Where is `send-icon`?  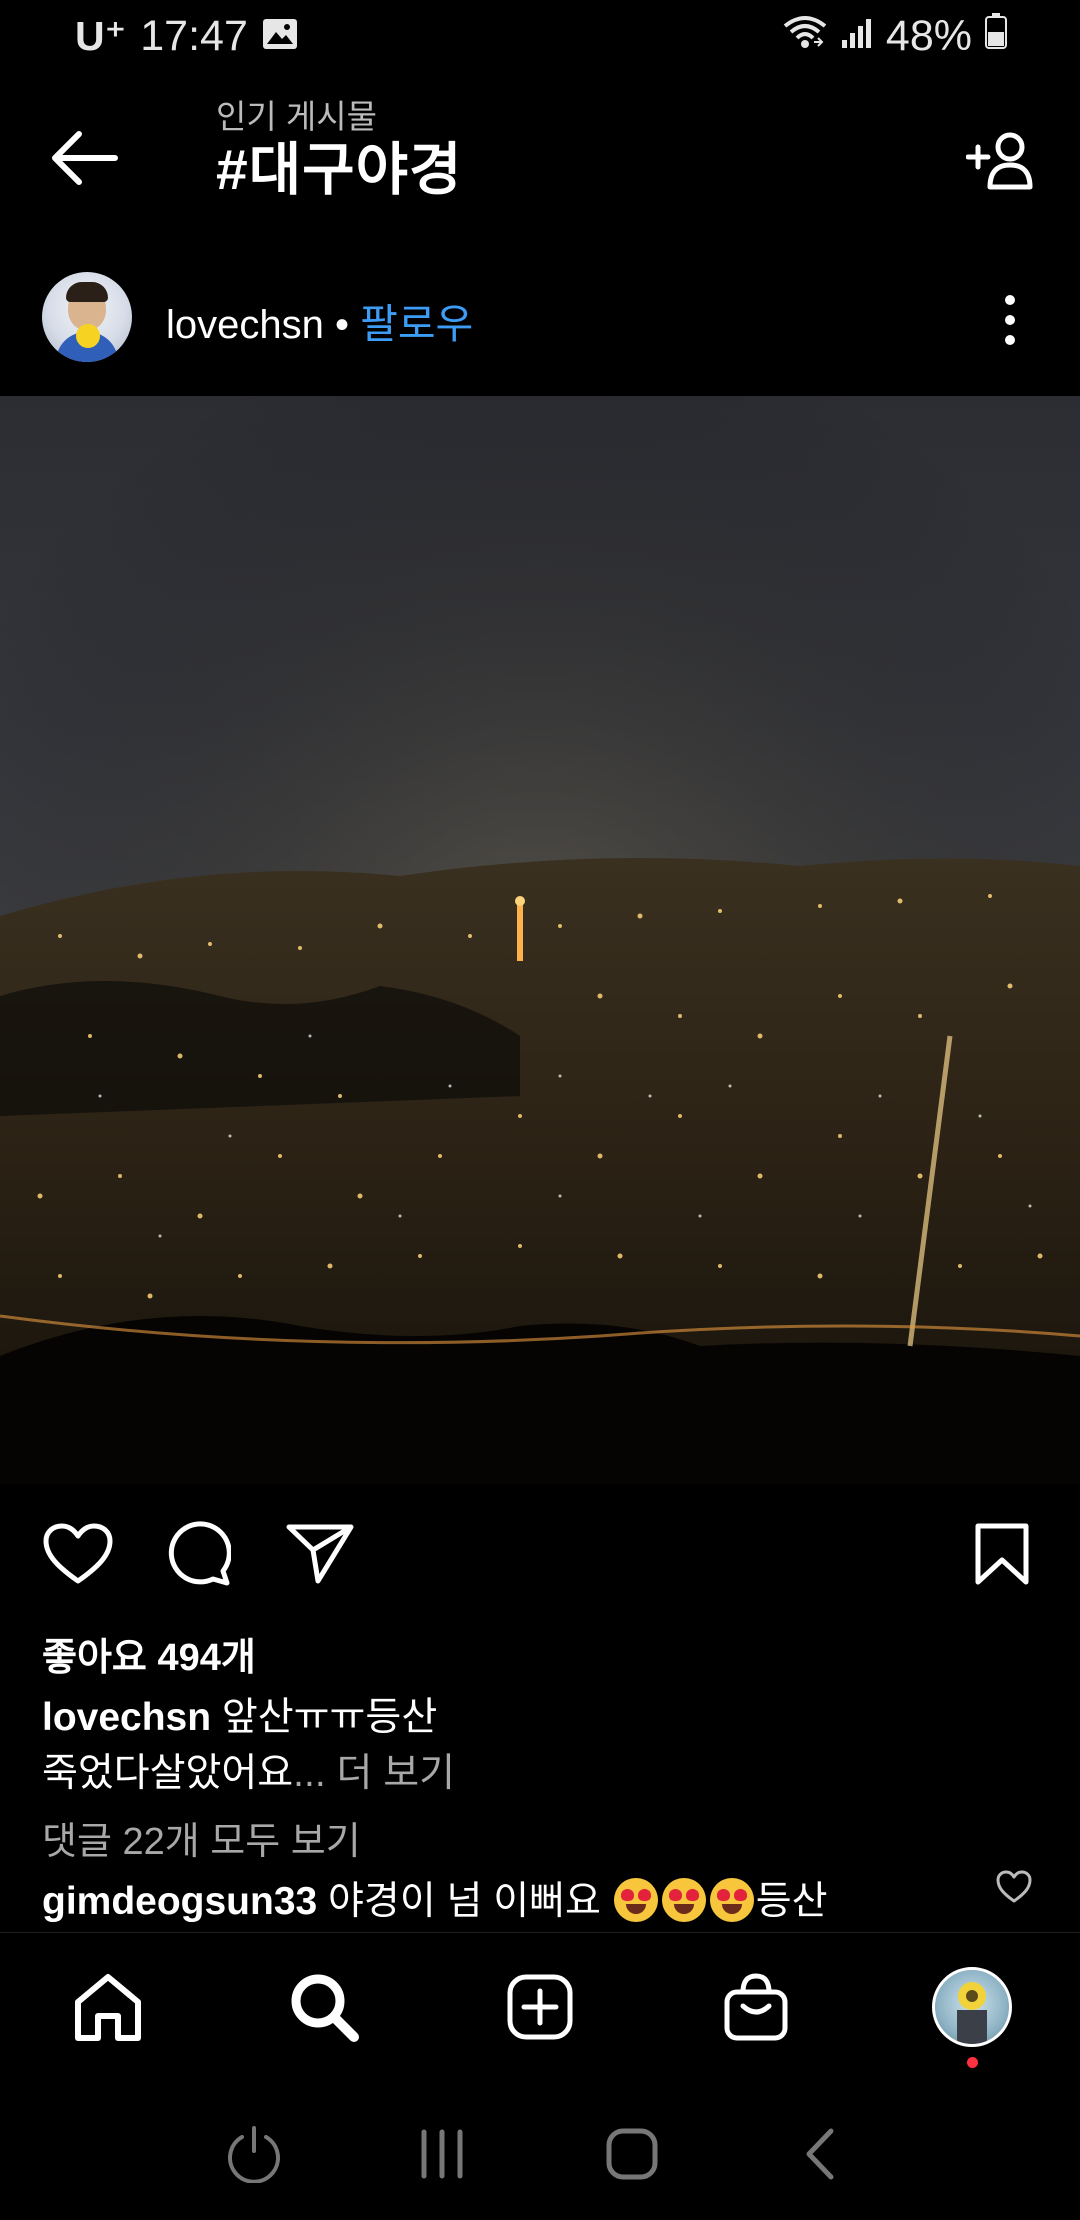
send-icon is located at coordinates (320, 1554).